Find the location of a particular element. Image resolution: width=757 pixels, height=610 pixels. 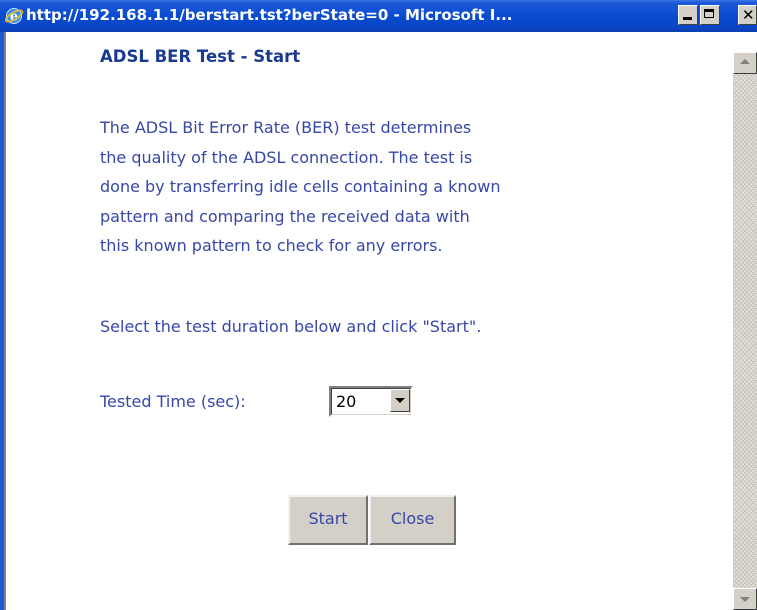

dropdown-button is located at coordinates (400, 400).